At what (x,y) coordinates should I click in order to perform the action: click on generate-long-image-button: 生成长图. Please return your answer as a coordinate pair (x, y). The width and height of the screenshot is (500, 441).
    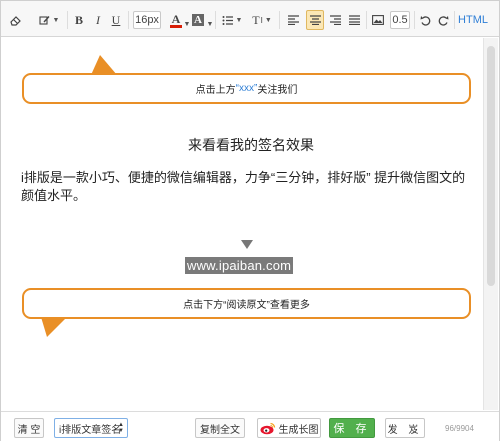
    Looking at the image, I should click on (289, 428).